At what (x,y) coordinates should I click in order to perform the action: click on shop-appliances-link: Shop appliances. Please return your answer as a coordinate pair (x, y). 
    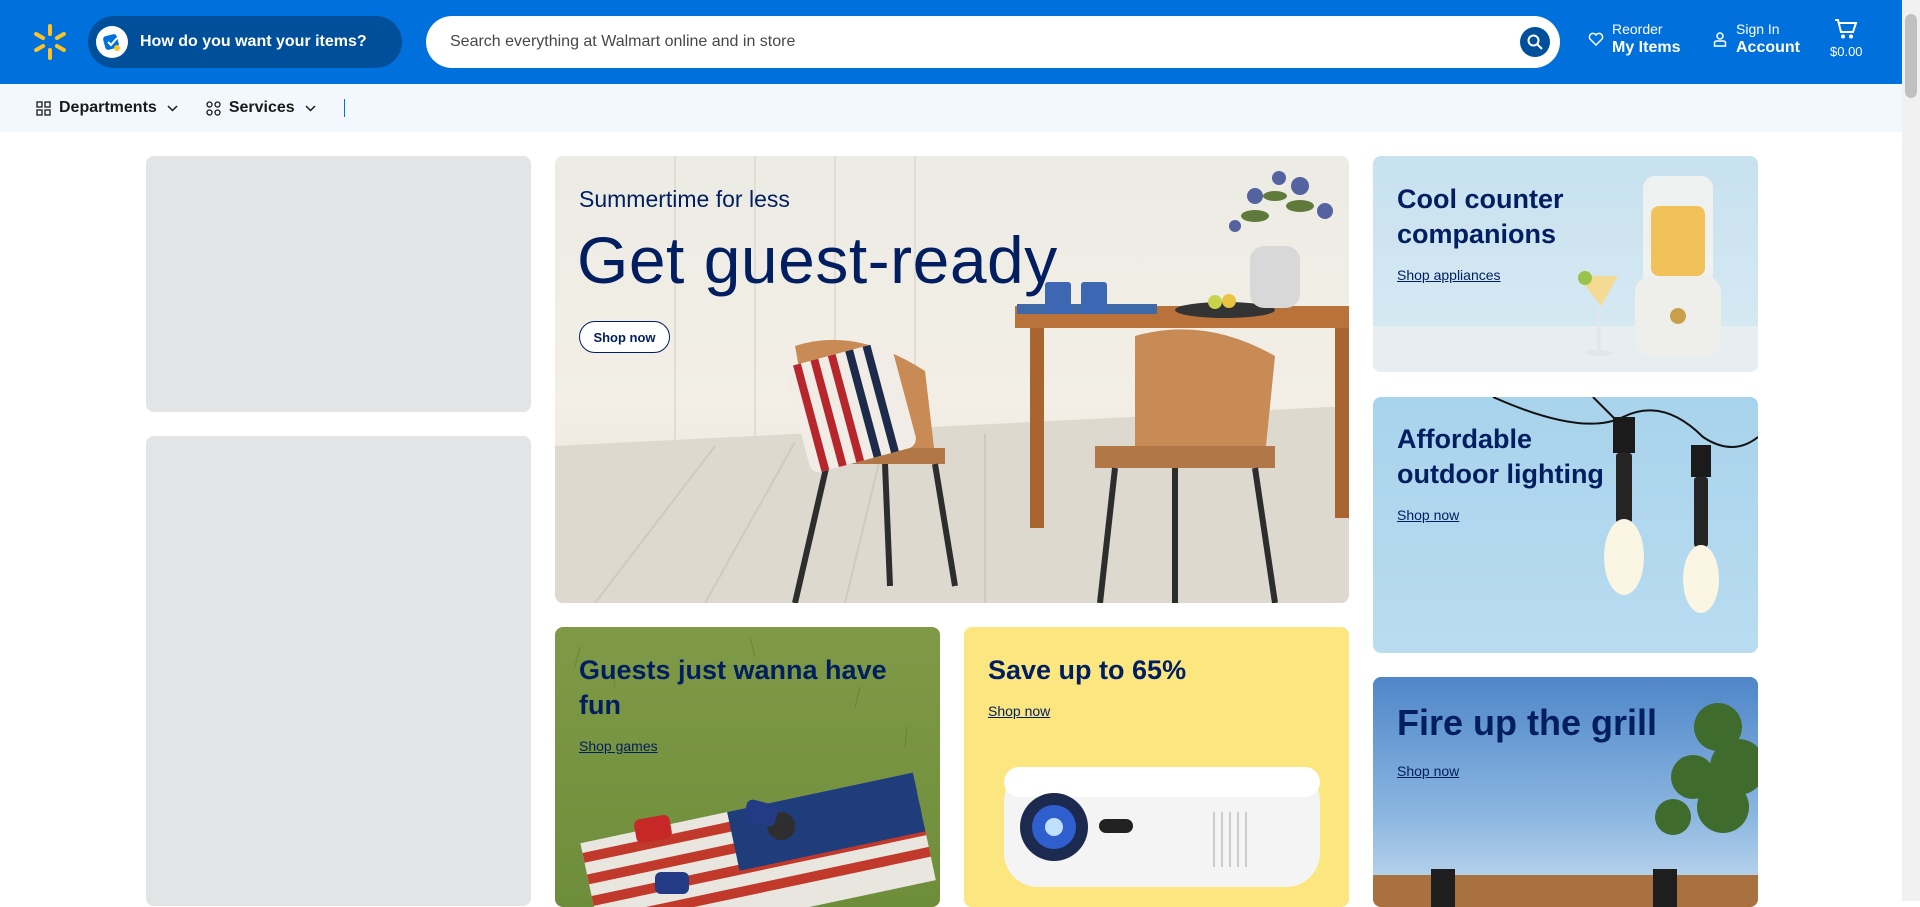
    Looking at the image, I should click on (1449, 275).